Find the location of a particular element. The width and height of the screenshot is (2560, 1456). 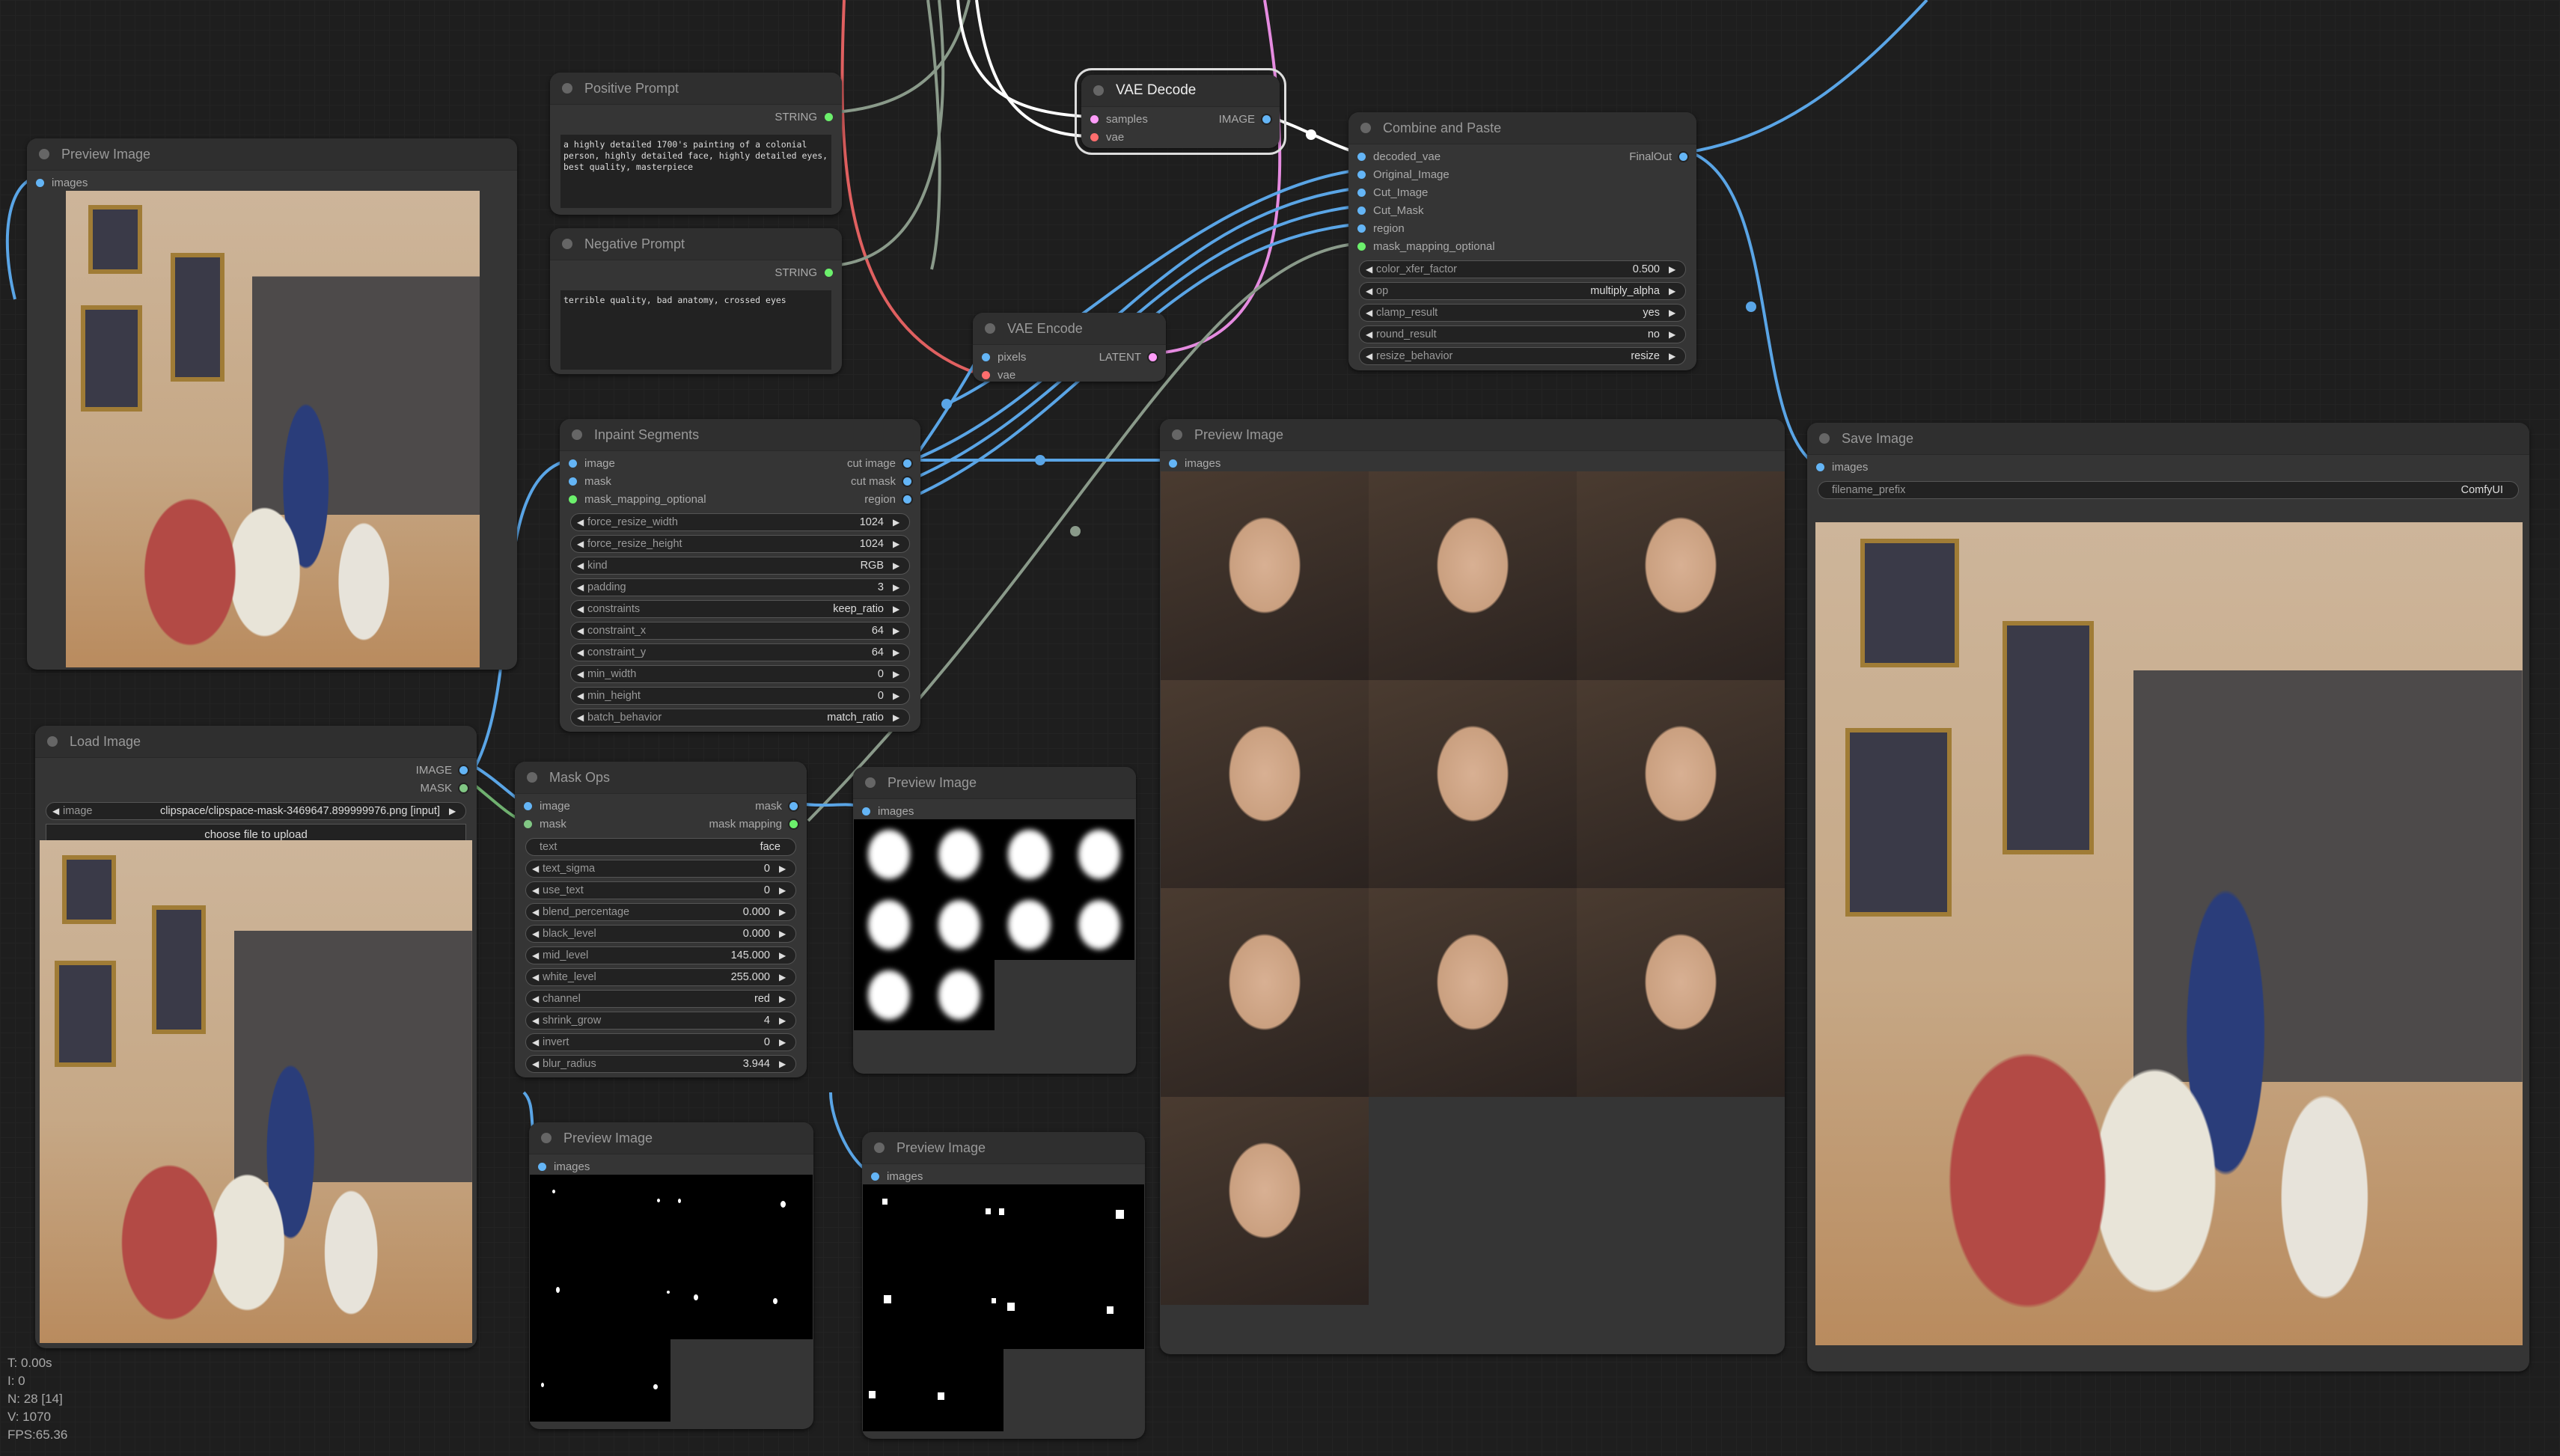

preview-image-node-masks: Preview Image images is located at coordinates (995, 920).